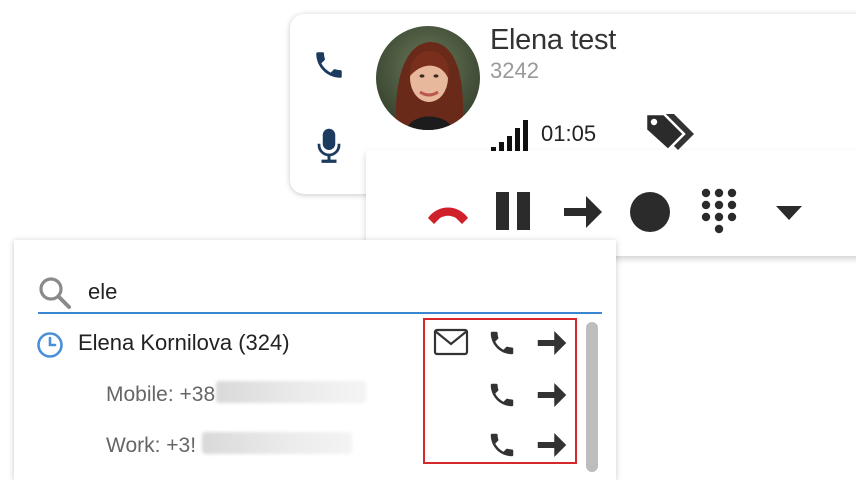  Describe the element at coordinates (329, 145) in the screenshot. I see `microphone-icon` at that location.